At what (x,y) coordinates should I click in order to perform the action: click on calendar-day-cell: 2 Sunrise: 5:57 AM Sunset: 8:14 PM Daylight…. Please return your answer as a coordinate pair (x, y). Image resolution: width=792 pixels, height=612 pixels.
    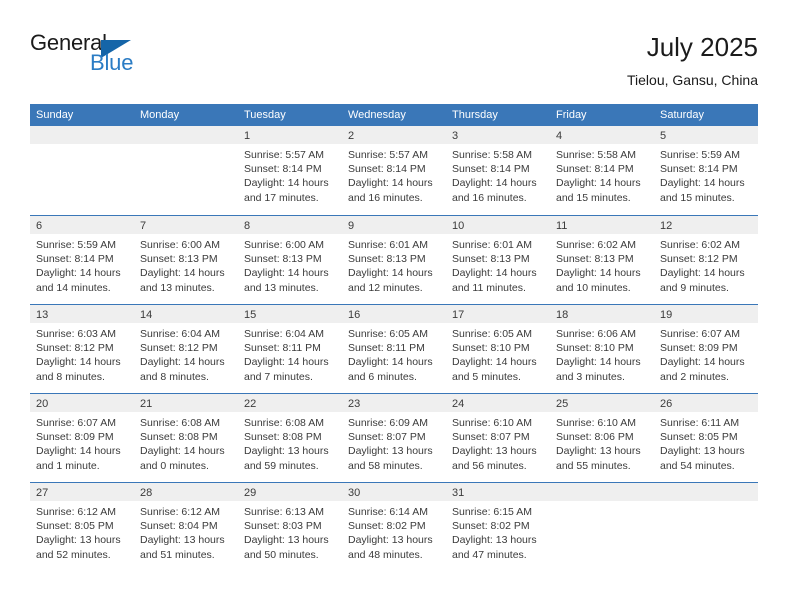
    Looking at the image, I should click on (394, 170).